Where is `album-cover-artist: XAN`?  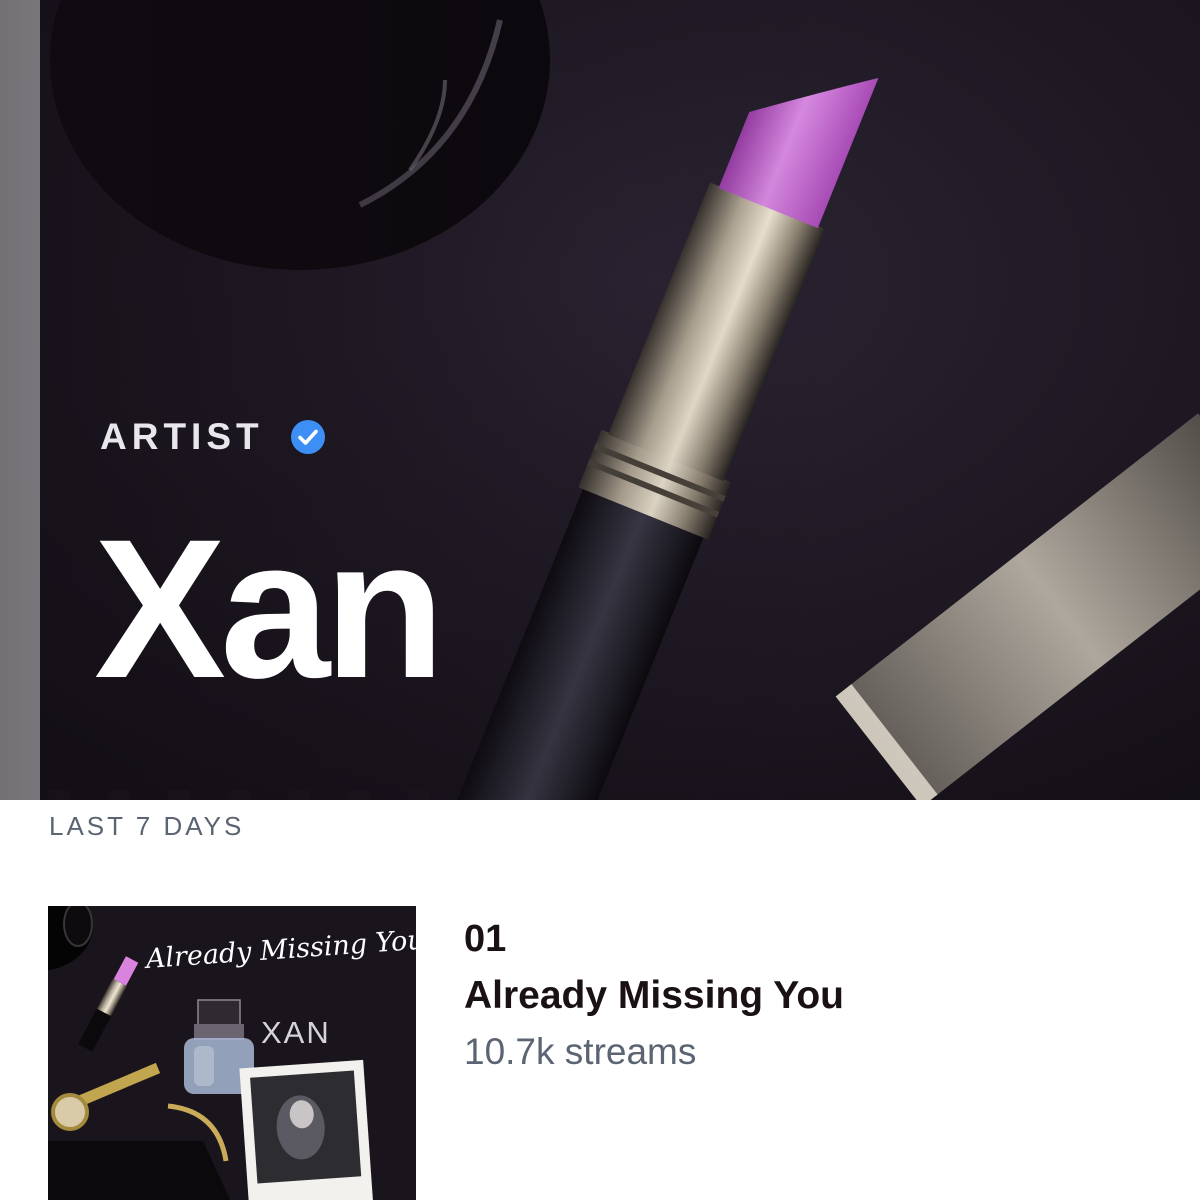 album-cover-artist: XAN is located at coordinates (296, 1032).